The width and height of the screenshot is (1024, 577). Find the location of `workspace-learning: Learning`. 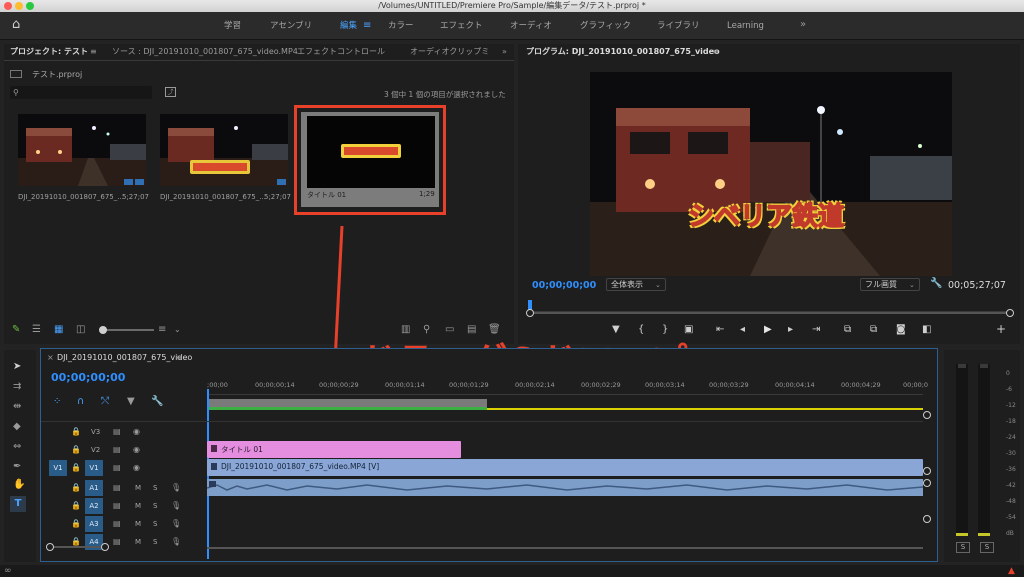

workspace-learning: Learning is located at coordinates (745, 26).